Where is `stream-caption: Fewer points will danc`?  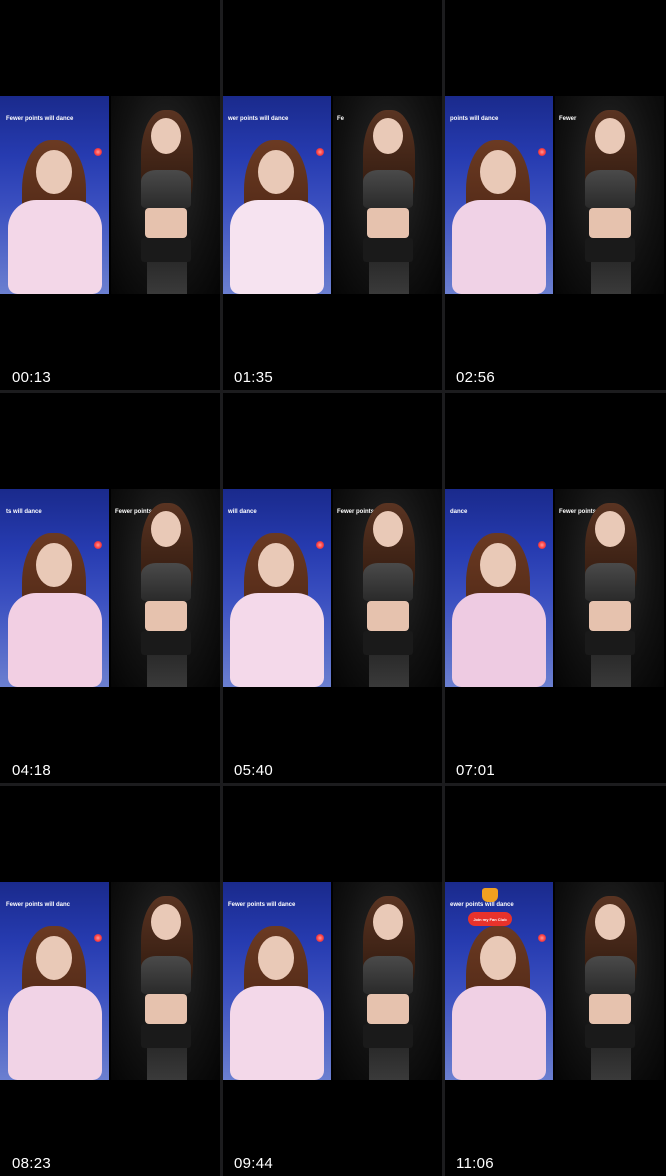
stream-caption: Fewer points will danc is located at coordinates (38, 905).